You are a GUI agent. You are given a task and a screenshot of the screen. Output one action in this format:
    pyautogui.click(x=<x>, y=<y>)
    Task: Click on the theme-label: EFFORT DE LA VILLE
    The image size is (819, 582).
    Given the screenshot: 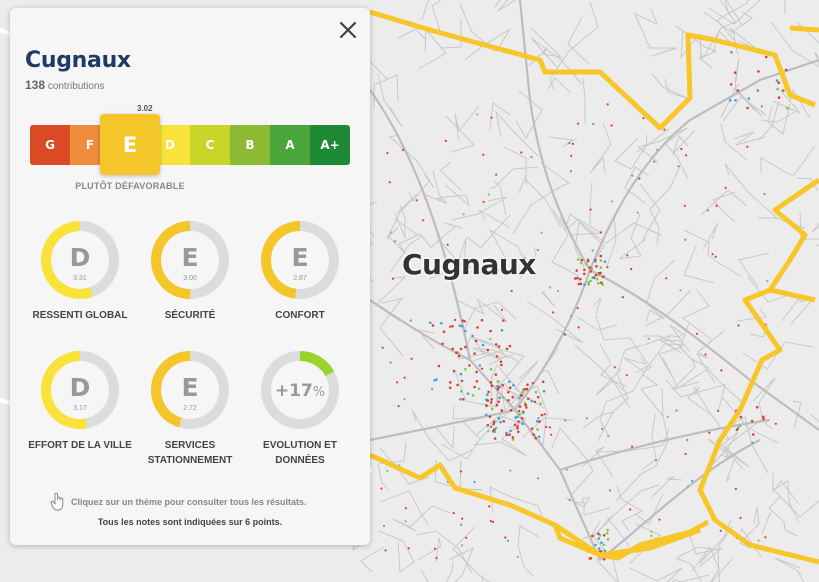 What is the action you would take?
    pyautogui.click(x=80, y=445)
    